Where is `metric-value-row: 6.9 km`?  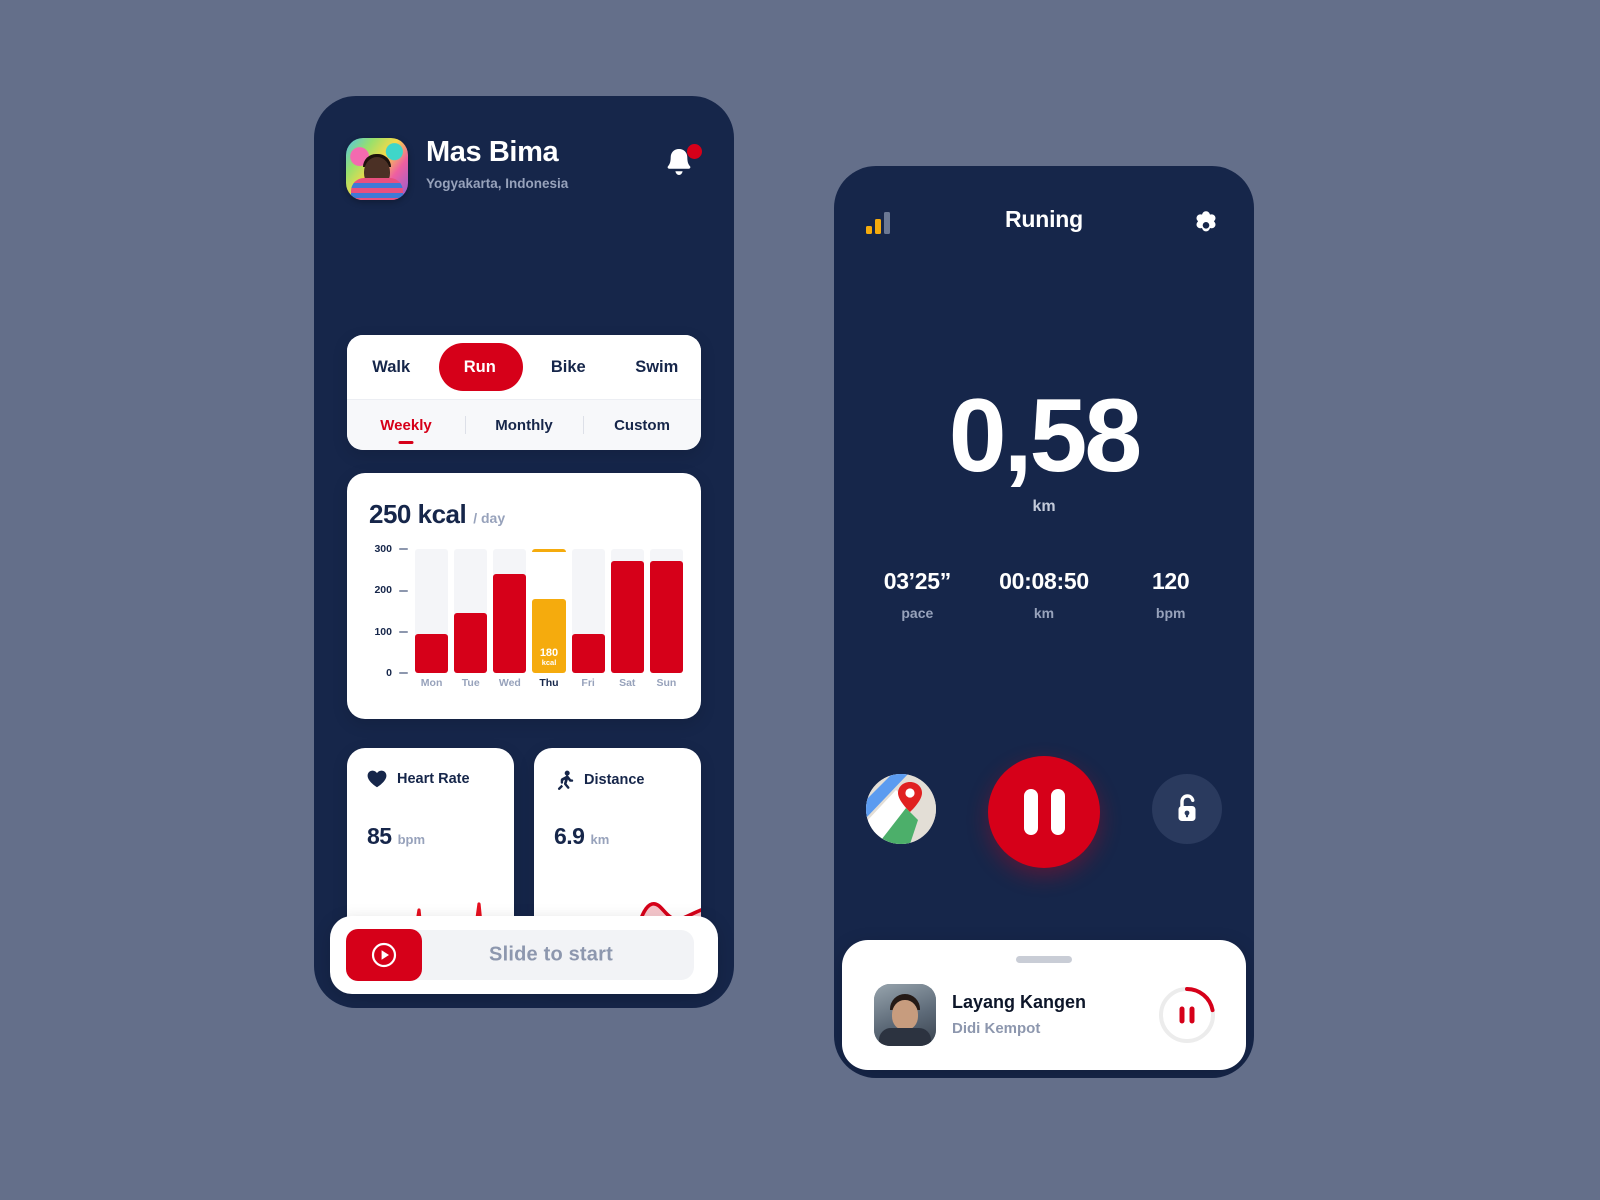
metric-value-row: 6.9 km is located at coordinates (581, 836).